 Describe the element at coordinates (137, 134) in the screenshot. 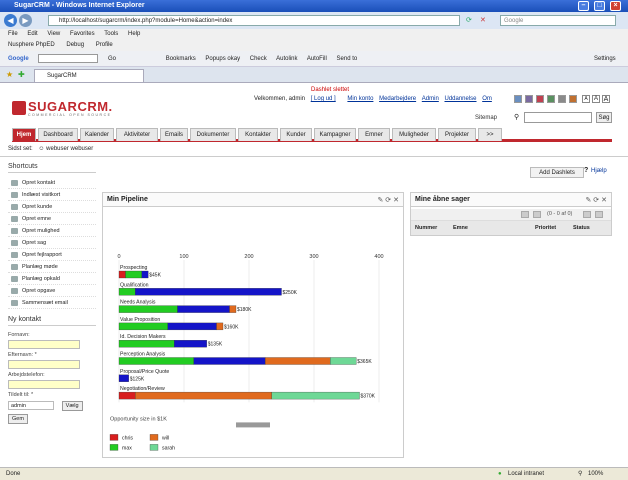

I see `nav-tab: Aktiviteter` at that location.